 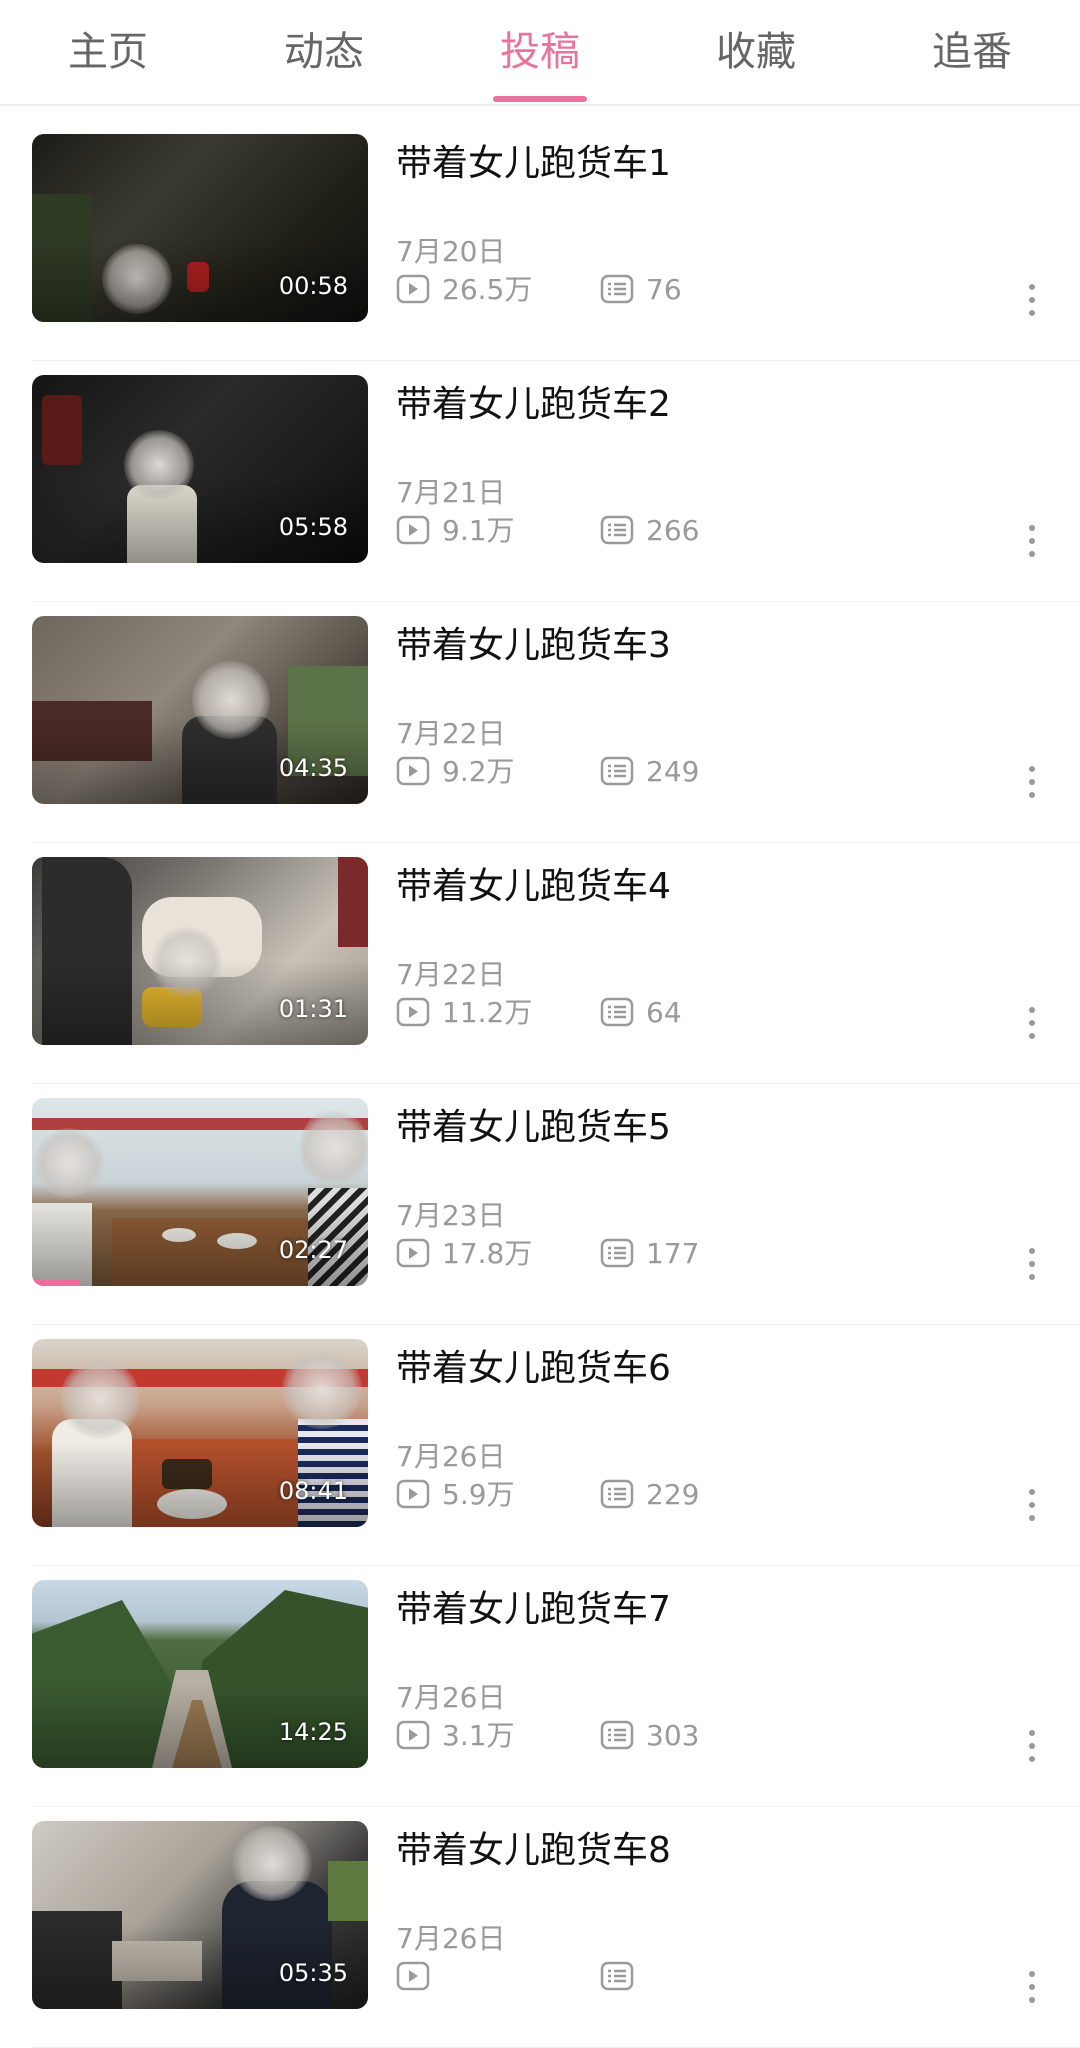 What do you see at coordinates (756, 52) in the screenshot?
I see `tab-favorites: 收藏` at bounding box center [756, 52].